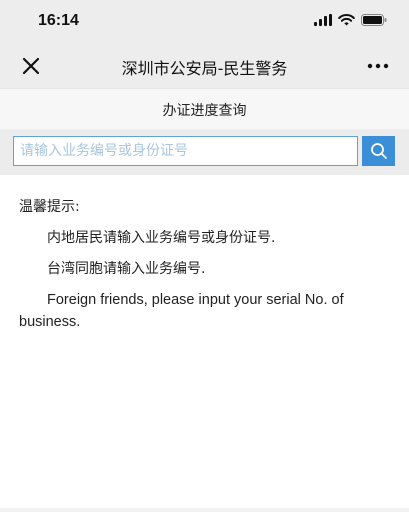 The height and width of the screenshot is (512, 409). I want to click on page-header: 办证进度查询, so click(204, 109).